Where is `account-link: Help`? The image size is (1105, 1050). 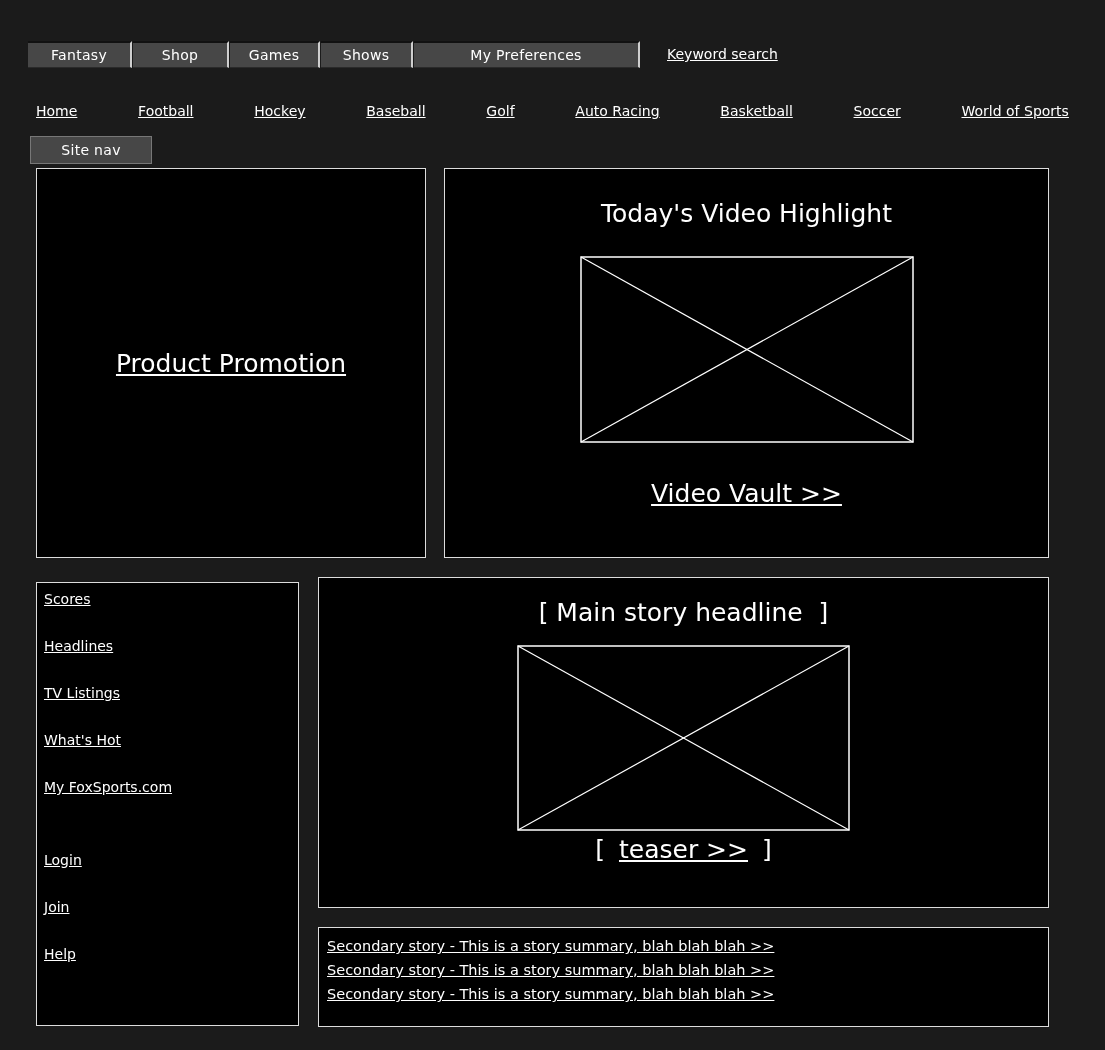 account-link: Help is located at coordinates (60, 954).